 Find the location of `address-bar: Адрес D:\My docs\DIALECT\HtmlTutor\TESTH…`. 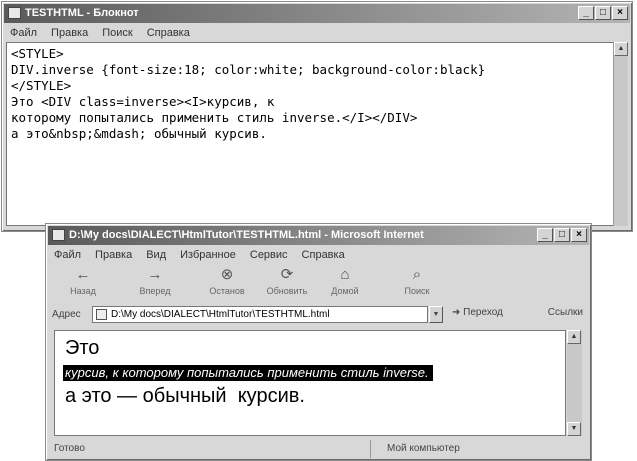

address-bar: Адрес D:\My docs\DIALECT\HtmlTutor\TESTH… is located at coordinates (318, 315).